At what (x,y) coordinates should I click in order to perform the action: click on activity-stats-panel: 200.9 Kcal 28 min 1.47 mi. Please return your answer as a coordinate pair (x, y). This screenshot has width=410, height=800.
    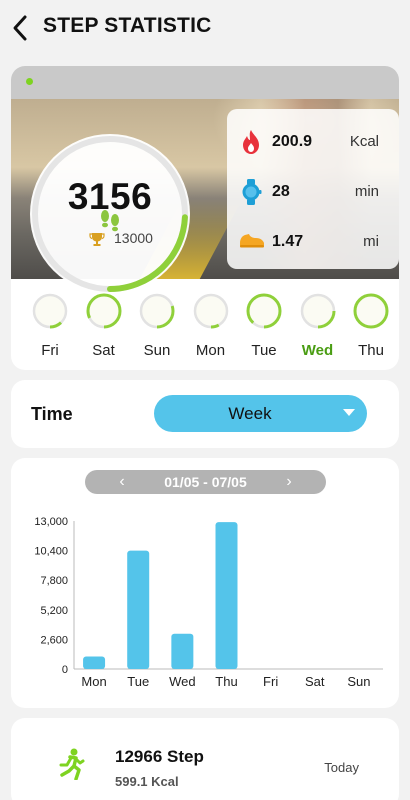
    Looking at the image, I should click on (313, 189).